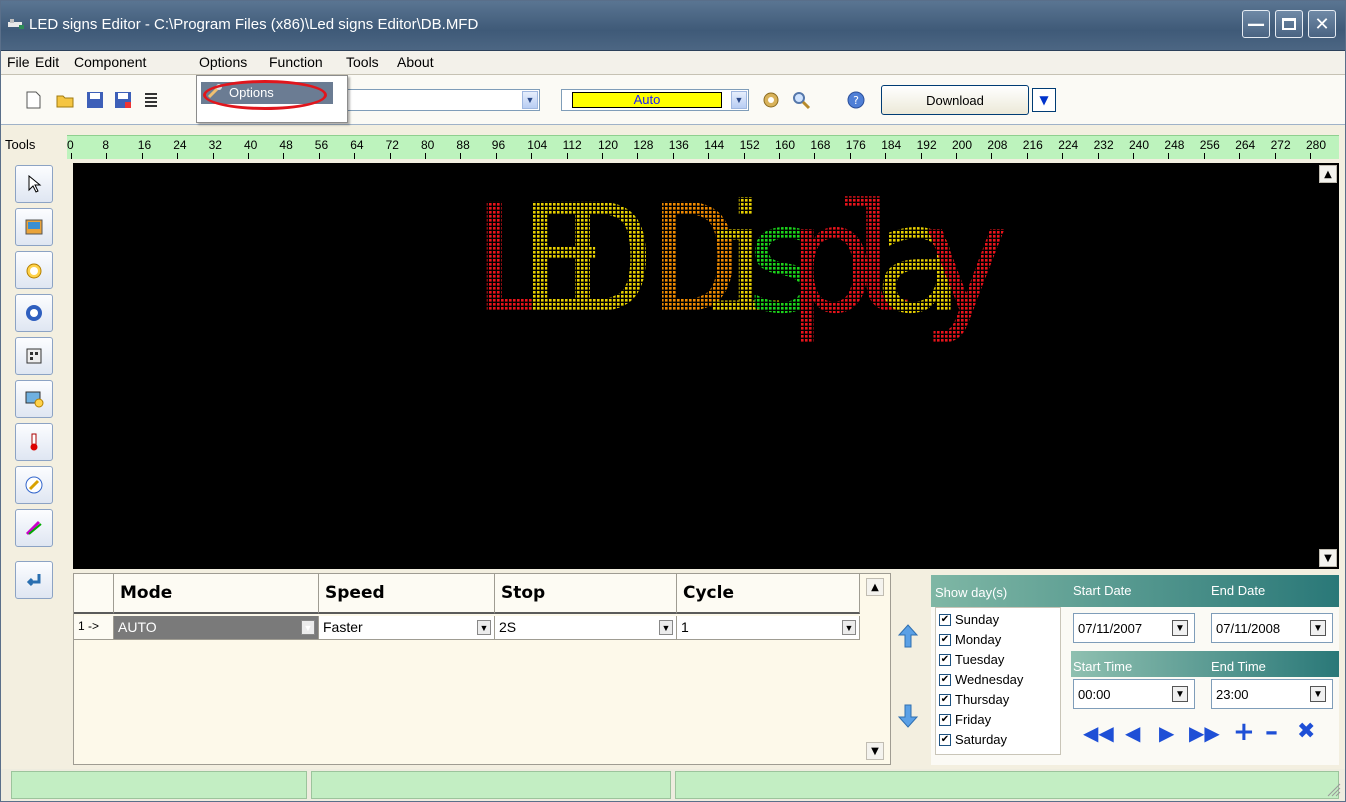 The width and height of the screenshot is (1346, 802). Describe the element at coordinates (1166, 733) in the screenshot. I see `next-record-icon: ▶` at that location.